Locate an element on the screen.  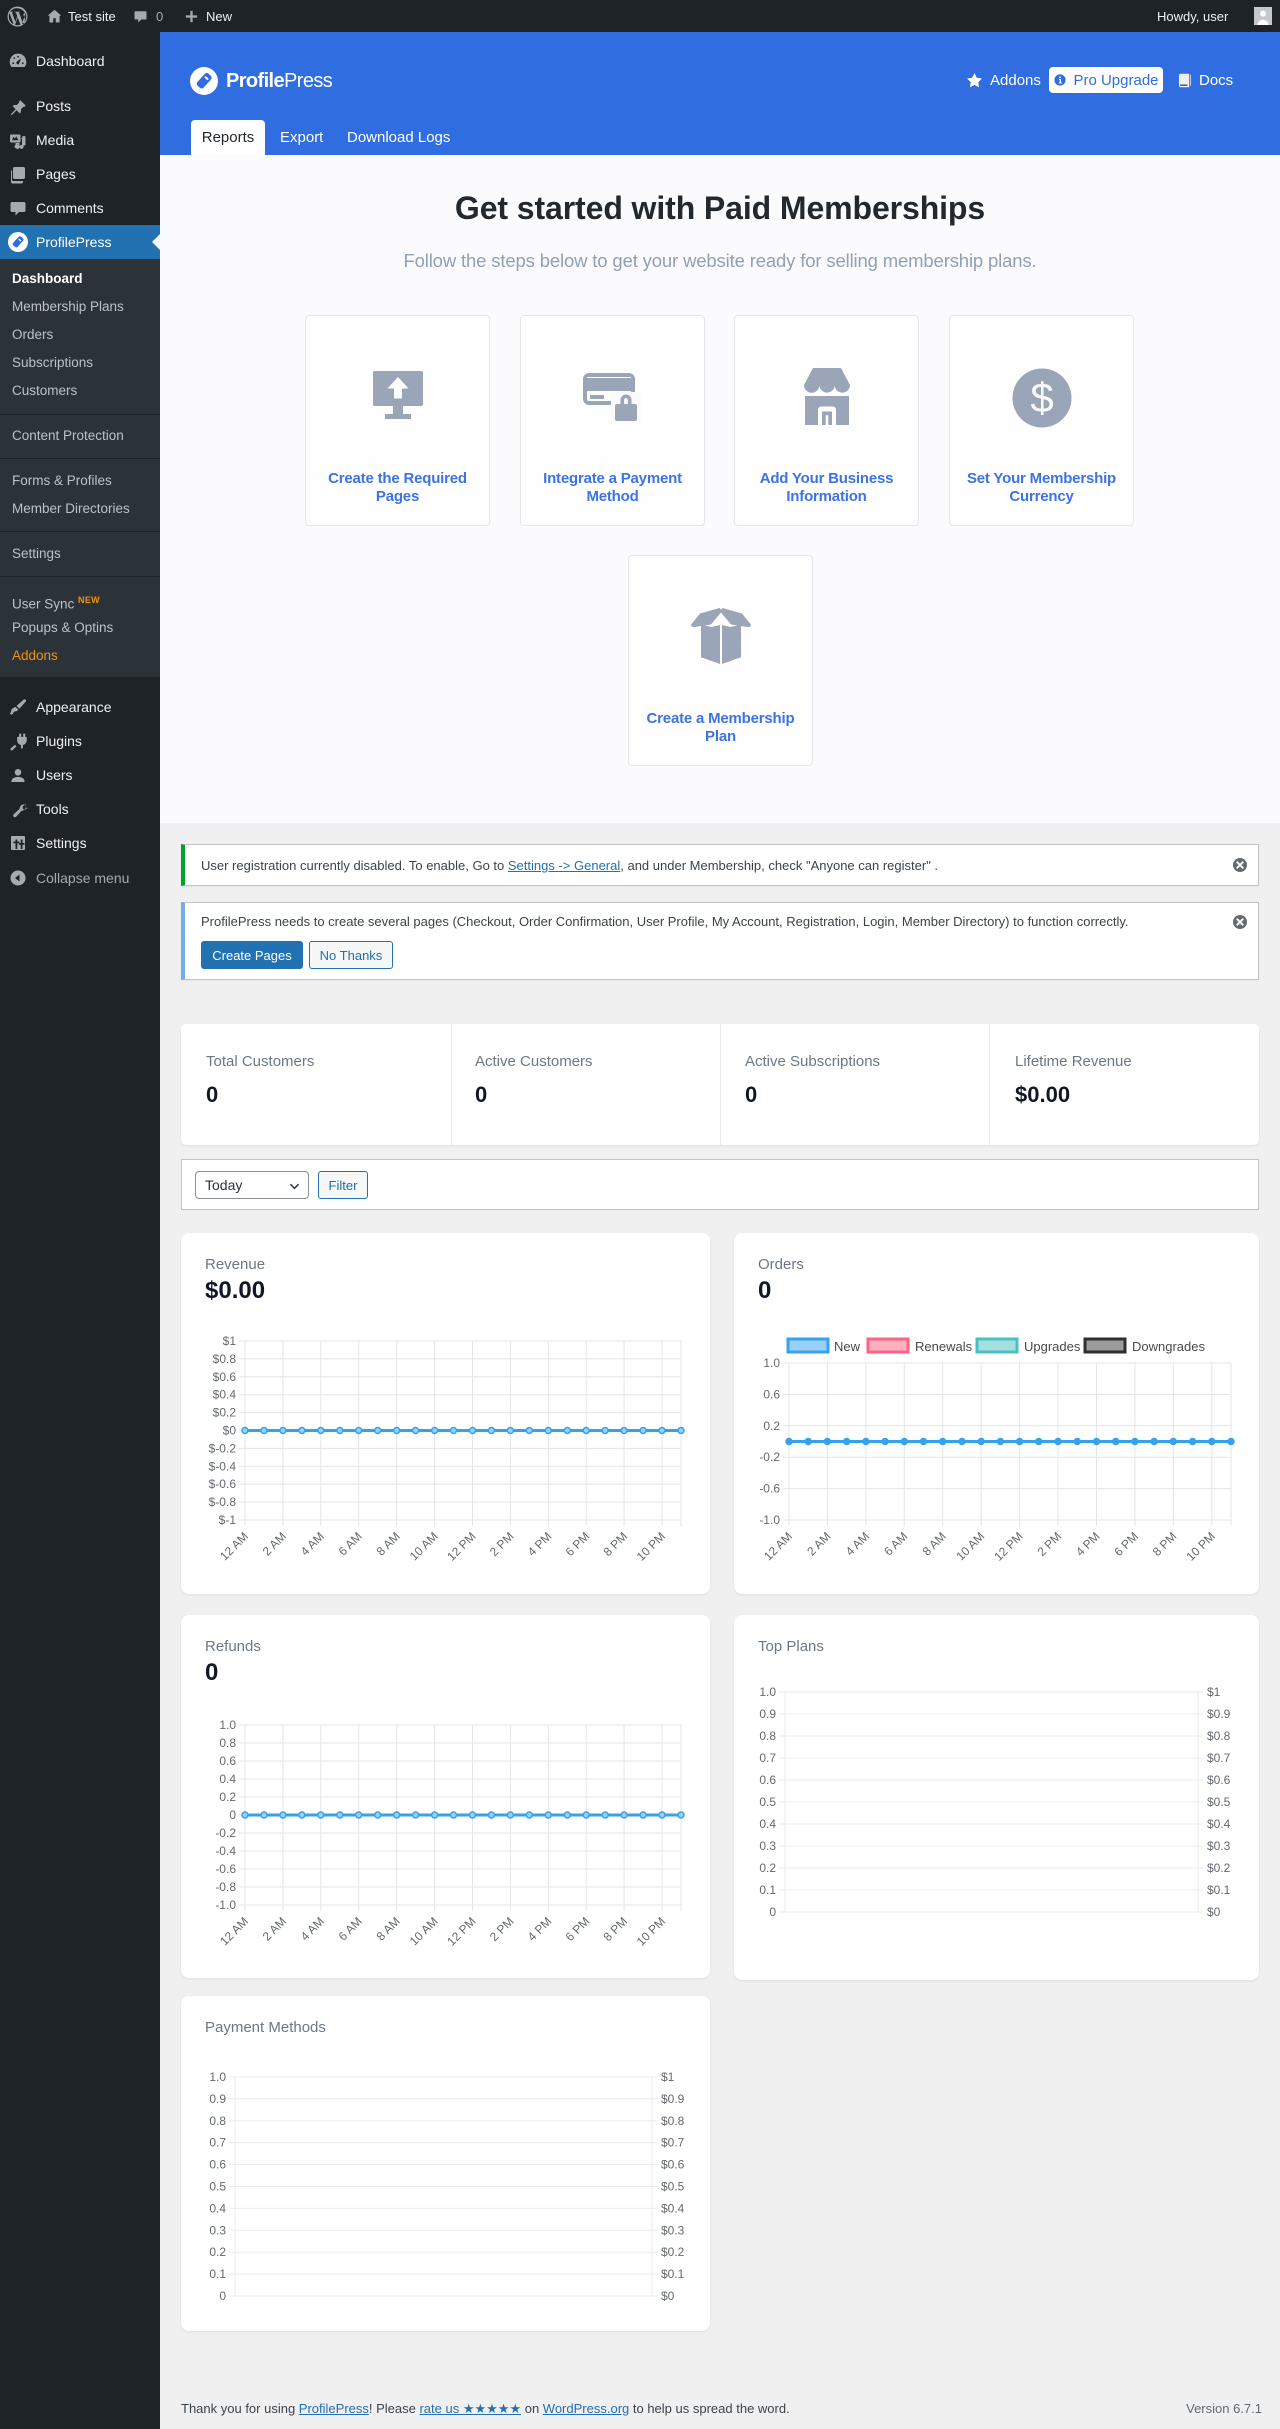
svg-text: $-1 is located at coordinates (228, 1520).